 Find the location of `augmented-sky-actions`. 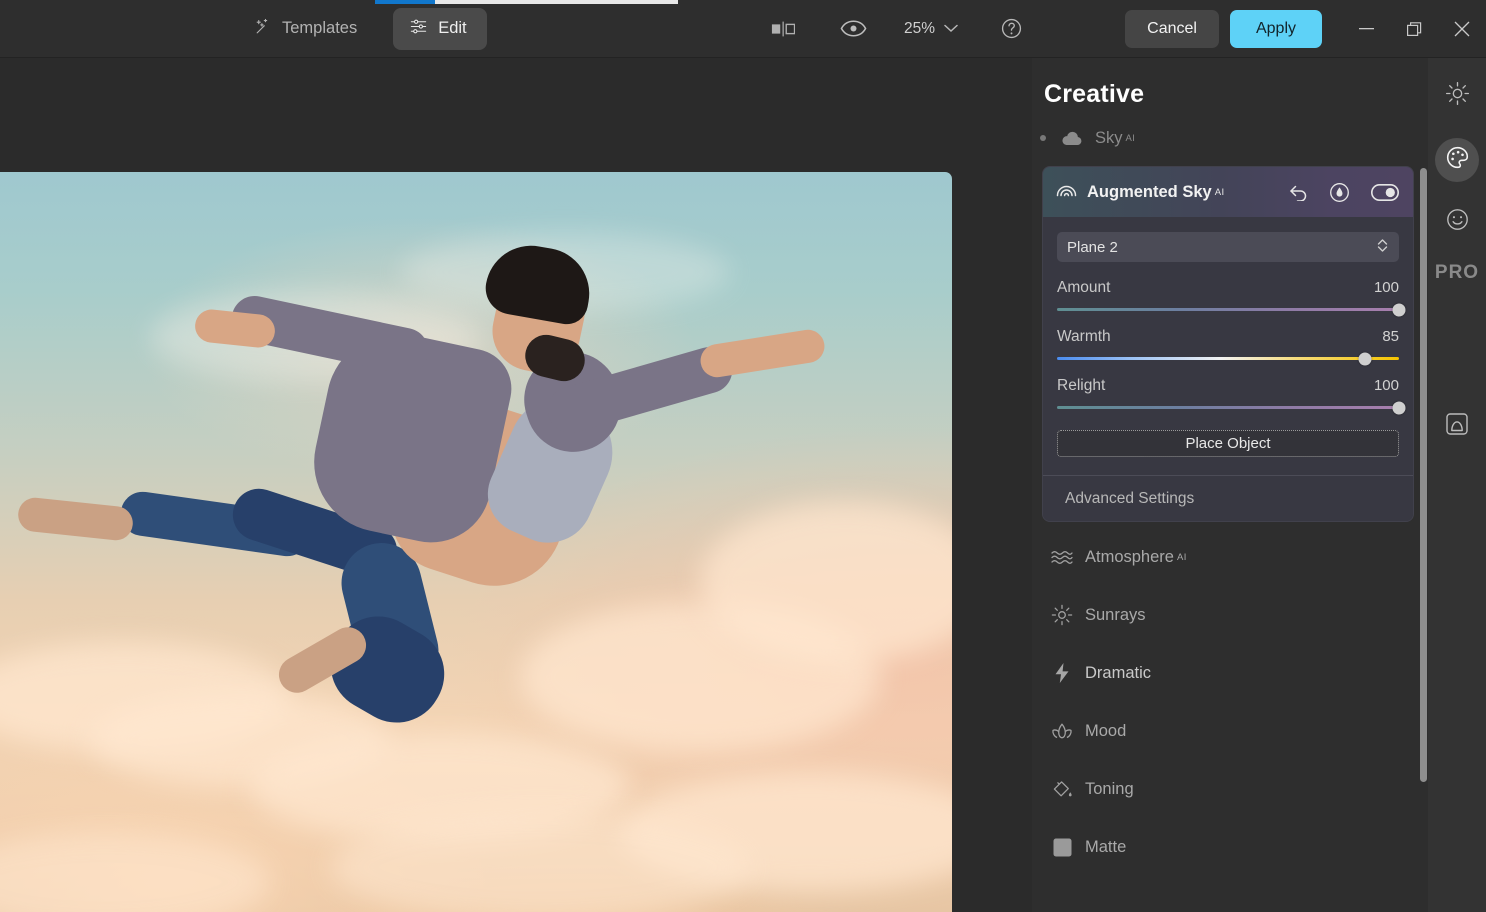

augmented-sky-actions is located at coordinates (1344, 192).